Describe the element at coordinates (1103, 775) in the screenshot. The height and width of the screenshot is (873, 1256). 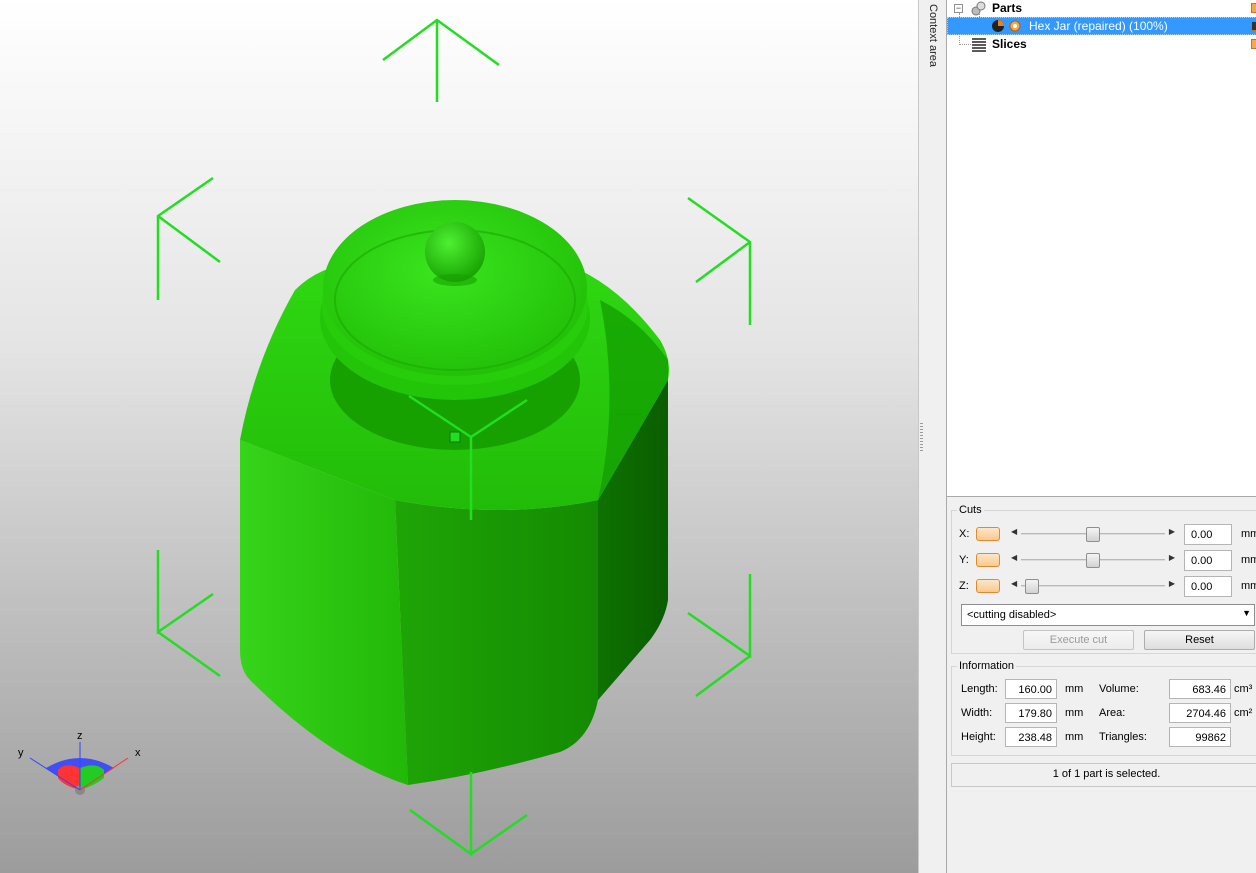
I see `selection-status: 1 of 1 part is selected.` at that location.